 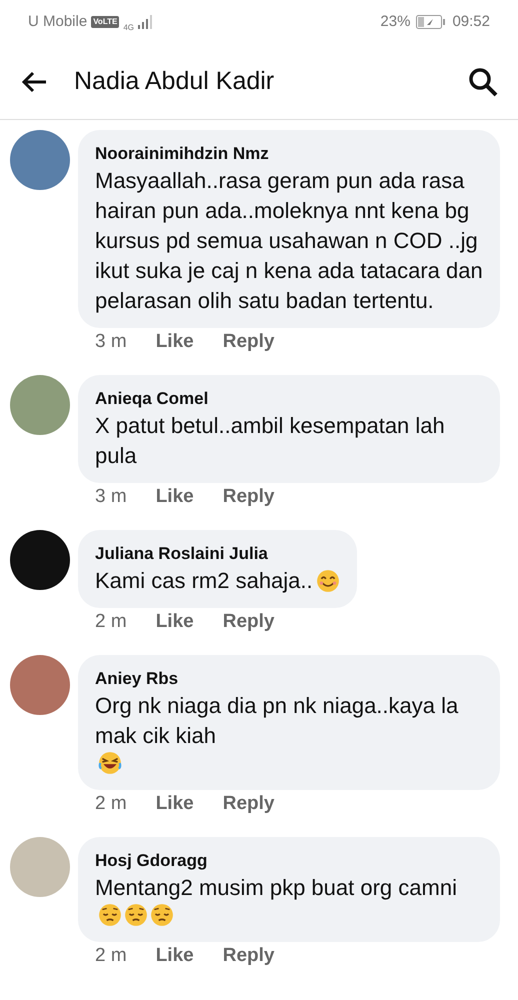 What do you see at coordinates (289, 861) in the screenshot?
I see `commenter-name: Hosj Gdoragg` at bounding box center [289, 861].